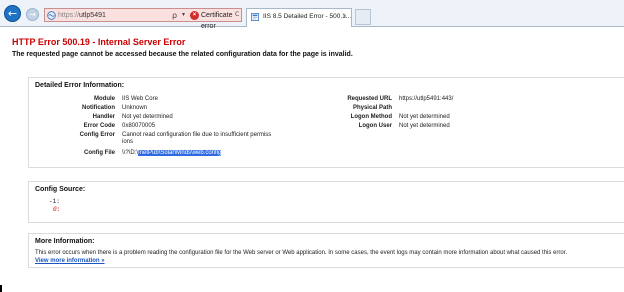  Describe the element at coordinates (80, 85) in the screenshot. I see `detailed-error-heading: Detailed Error Information:` at that location.